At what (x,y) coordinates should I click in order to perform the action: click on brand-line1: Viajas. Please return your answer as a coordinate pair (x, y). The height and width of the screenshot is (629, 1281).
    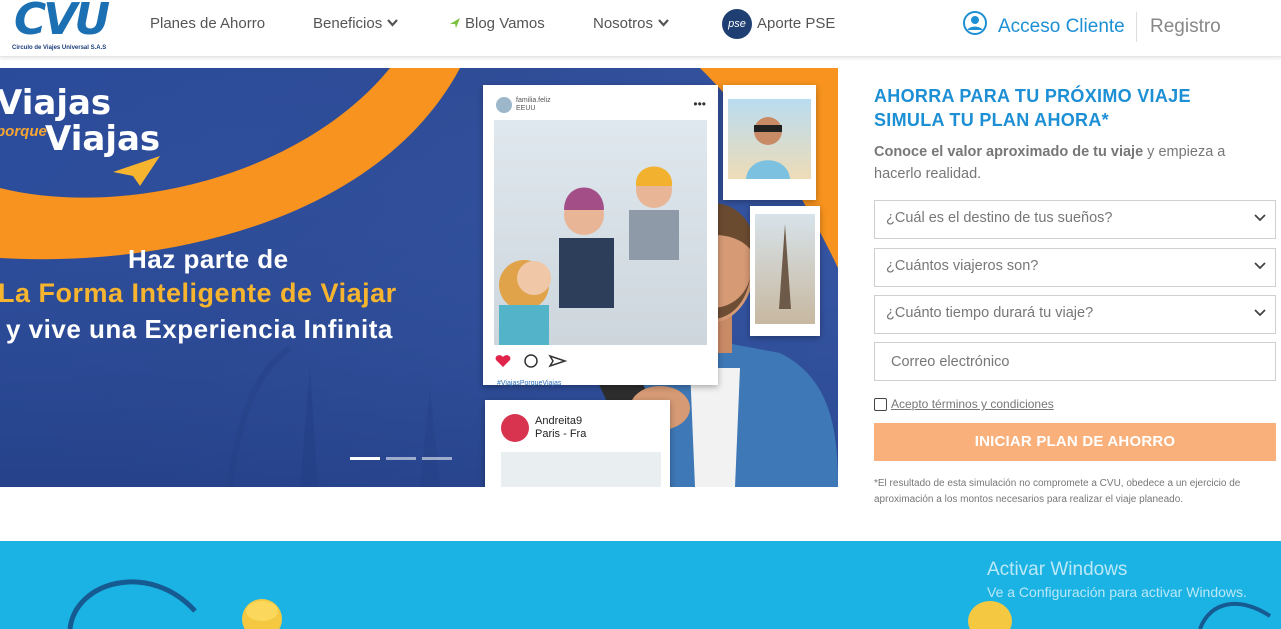
    Looking at the image, I should click on (56, 103).